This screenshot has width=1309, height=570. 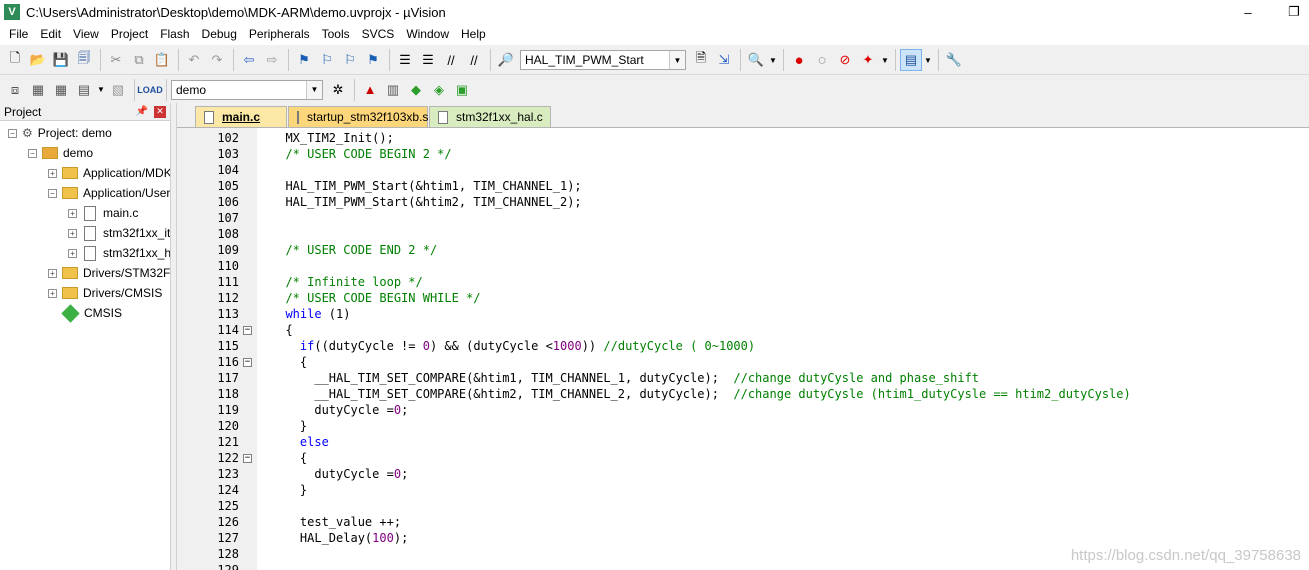 I want to click on manage-run-time-env-icon: ◆, so click(x=416, y=90).